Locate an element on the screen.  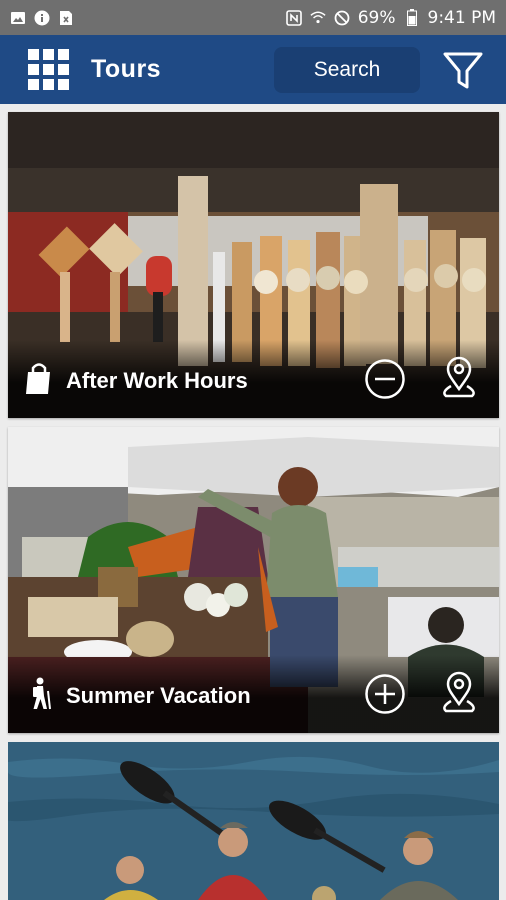
filter-icon is located at coordinates (463, 70).